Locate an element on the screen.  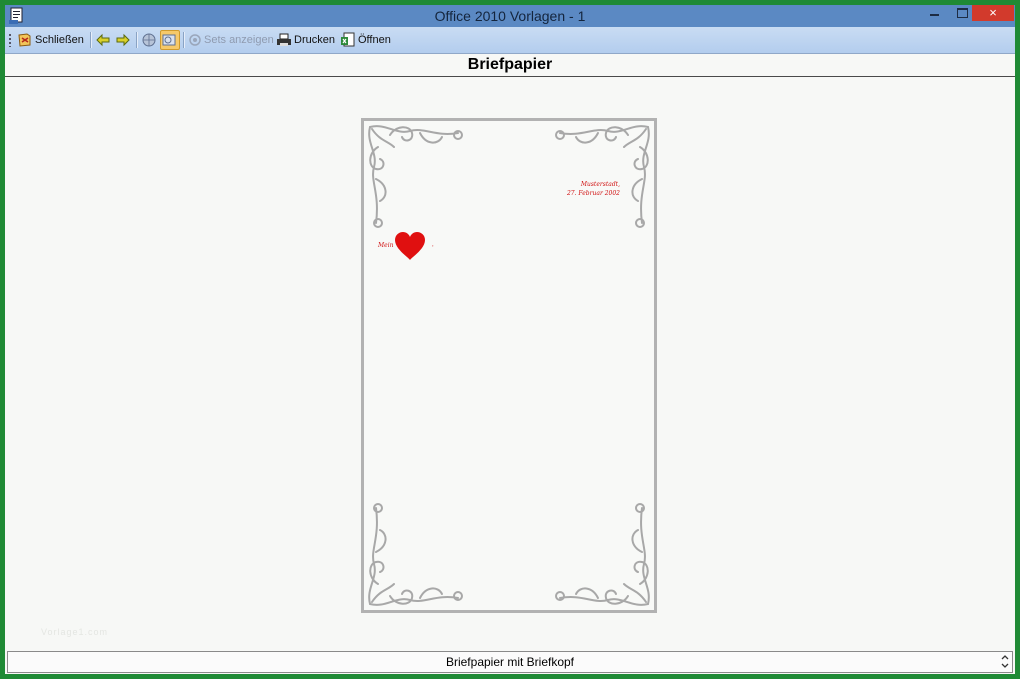
print-label: Drucken is located at coordinates (314, 40).